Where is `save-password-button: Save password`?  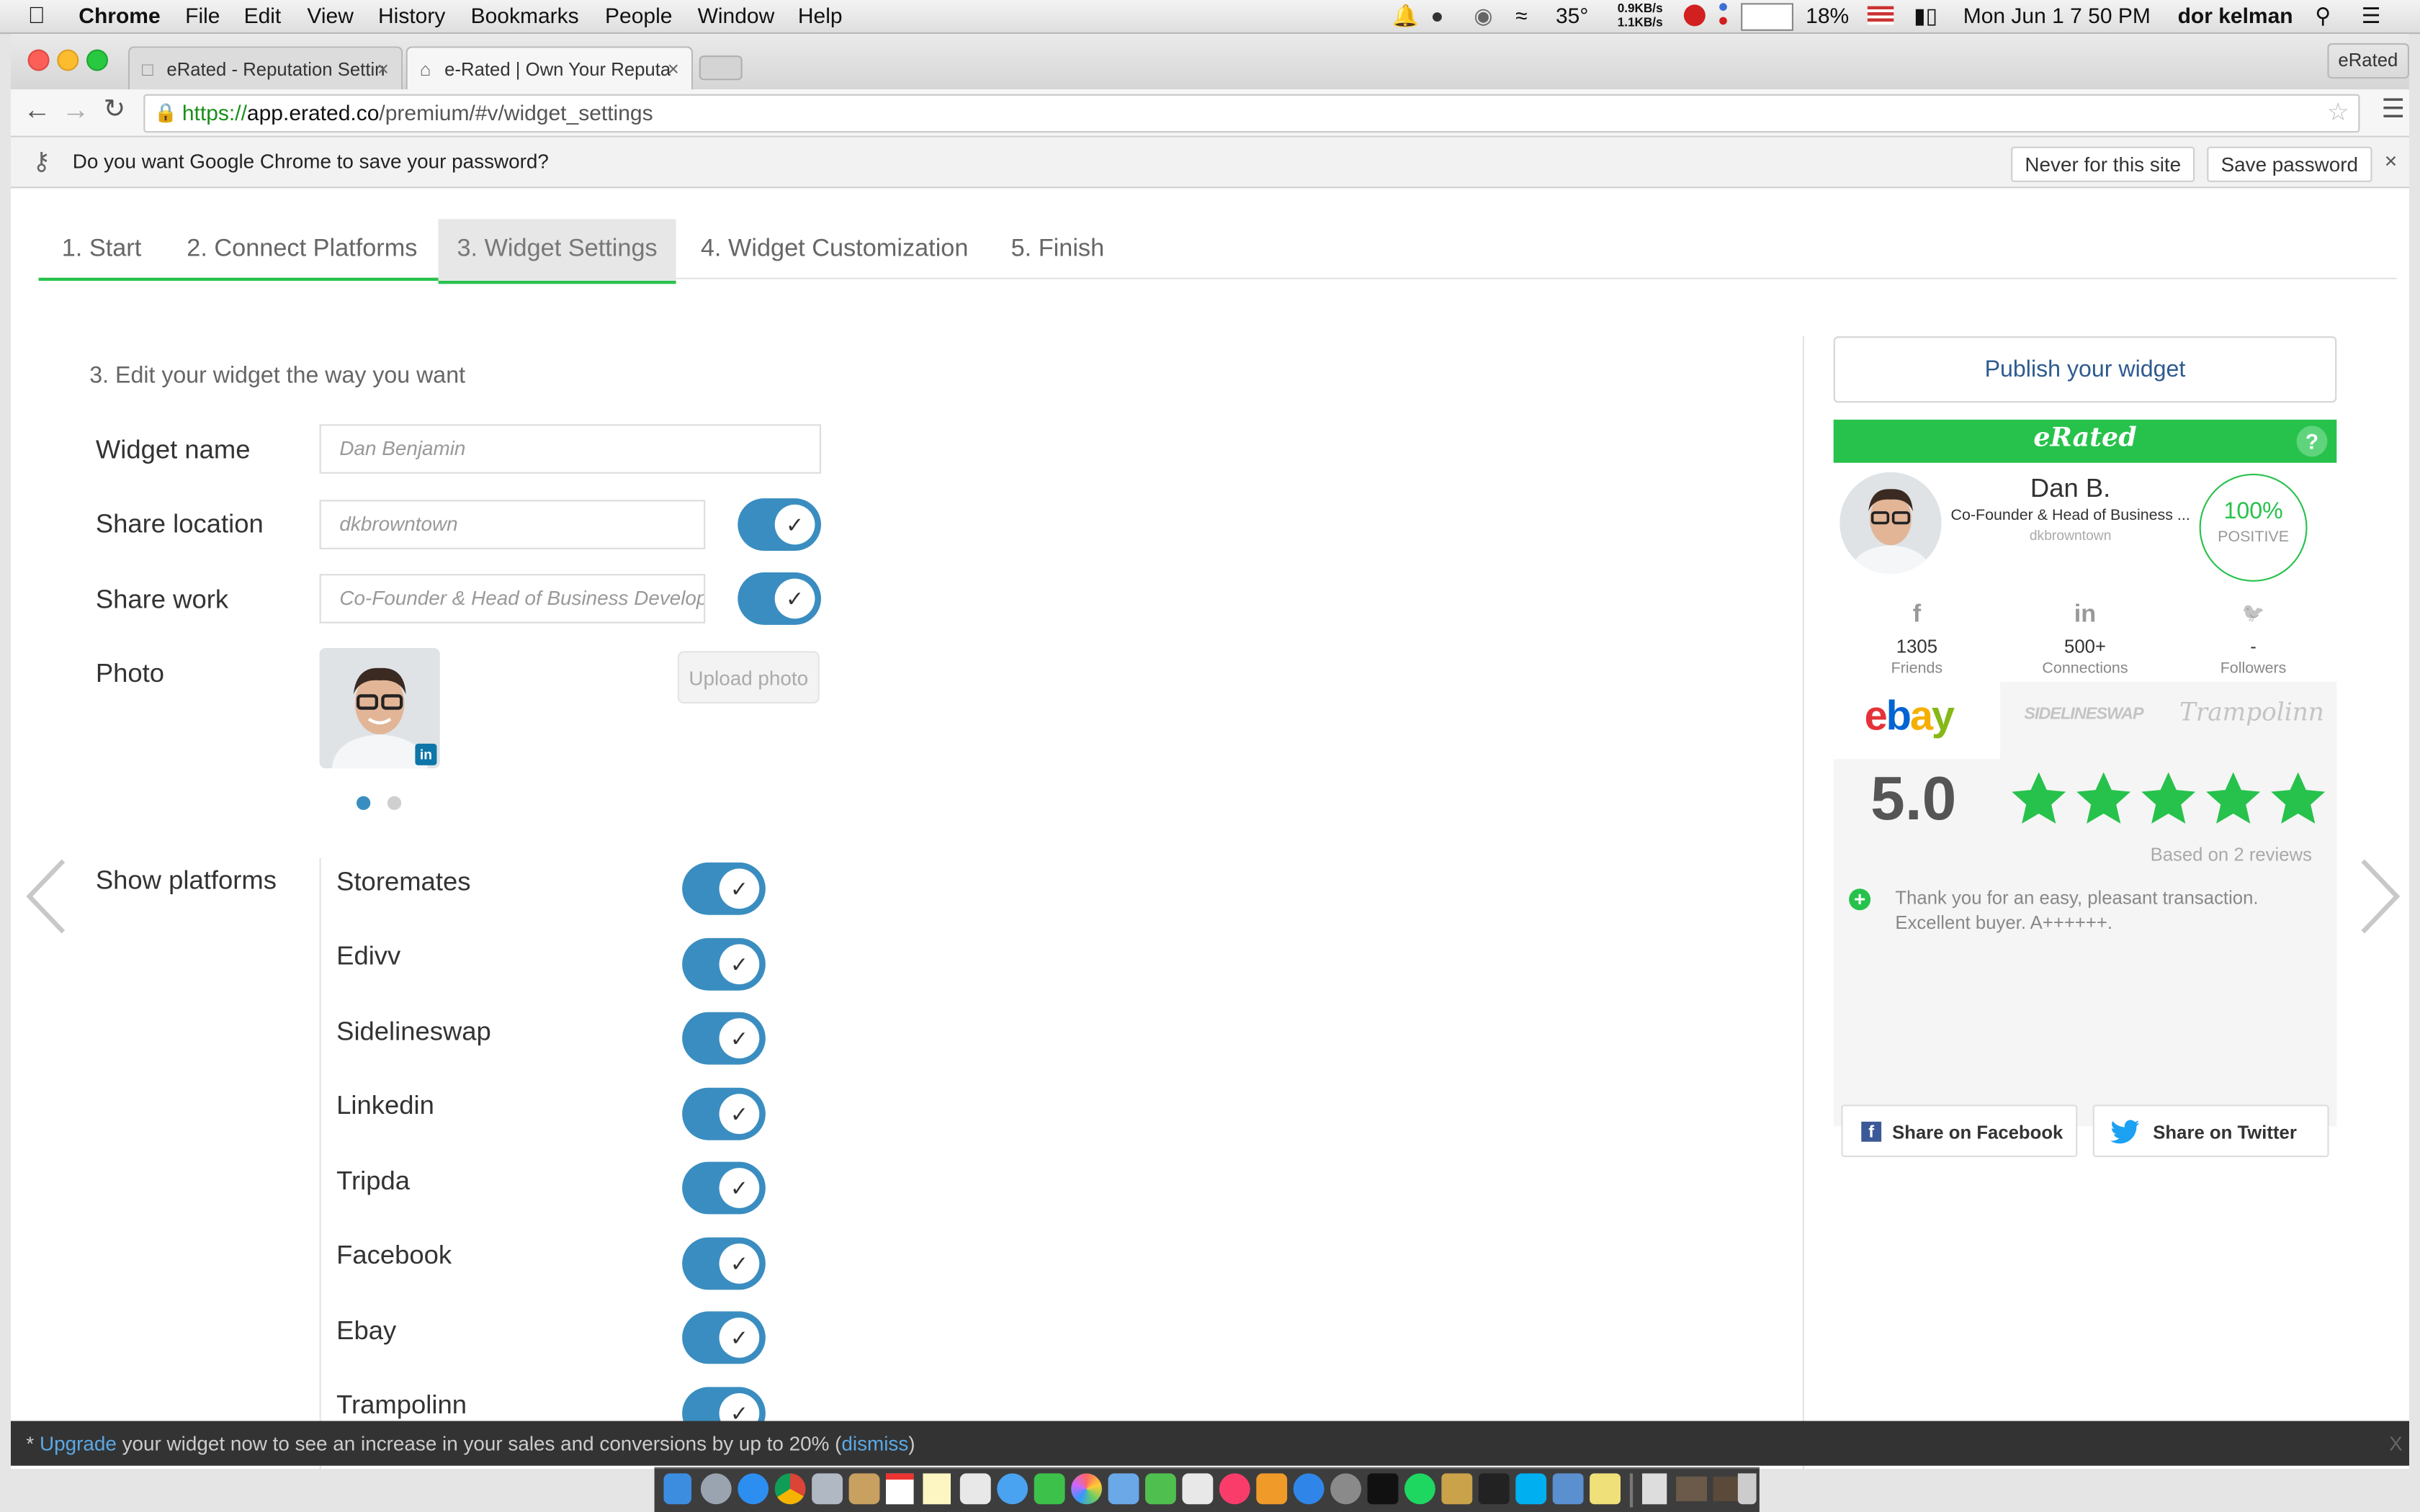
save-password-button: Save password is located at coordinates (2289, 164).